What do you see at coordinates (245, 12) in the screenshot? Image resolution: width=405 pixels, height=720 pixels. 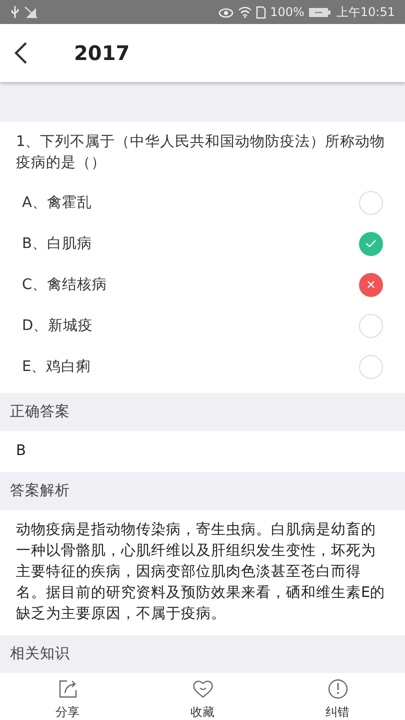 I see `wifi-icon` at bounding box center [245, 12].